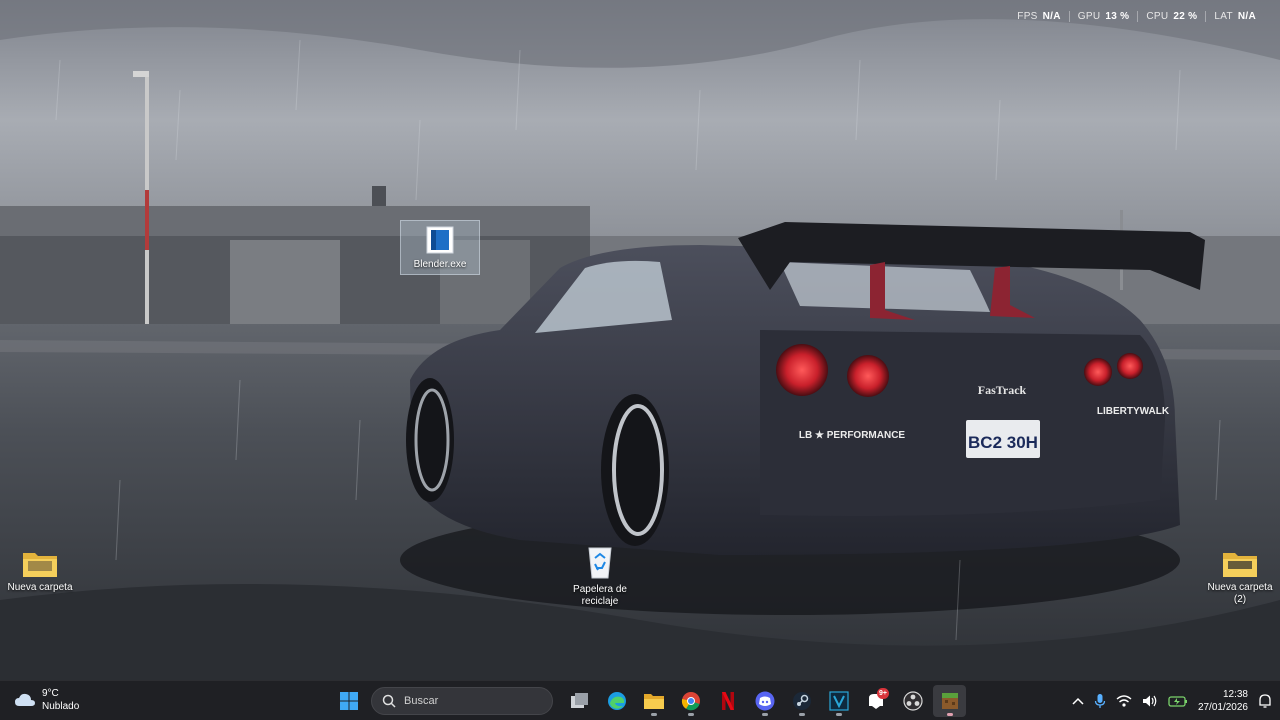 The width and height of the screenshot is (1280, 720). I want to click on fps-label: FPS, so click(1027, 16).